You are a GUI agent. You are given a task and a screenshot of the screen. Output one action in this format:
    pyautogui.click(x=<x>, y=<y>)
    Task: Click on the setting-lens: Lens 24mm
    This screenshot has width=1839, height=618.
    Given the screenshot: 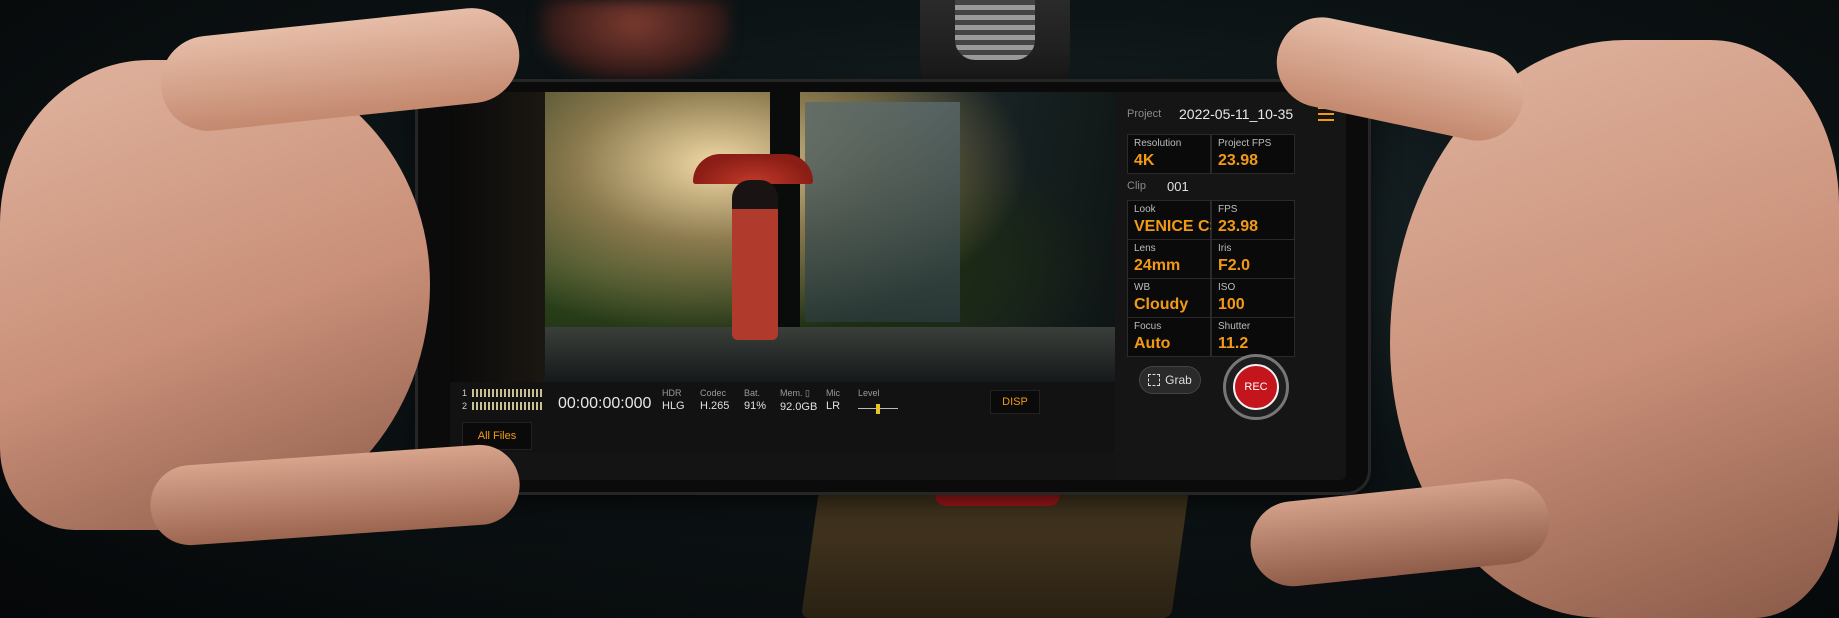 What is the action you would take?
    pyautogui.click(x=1169, y=259)
    